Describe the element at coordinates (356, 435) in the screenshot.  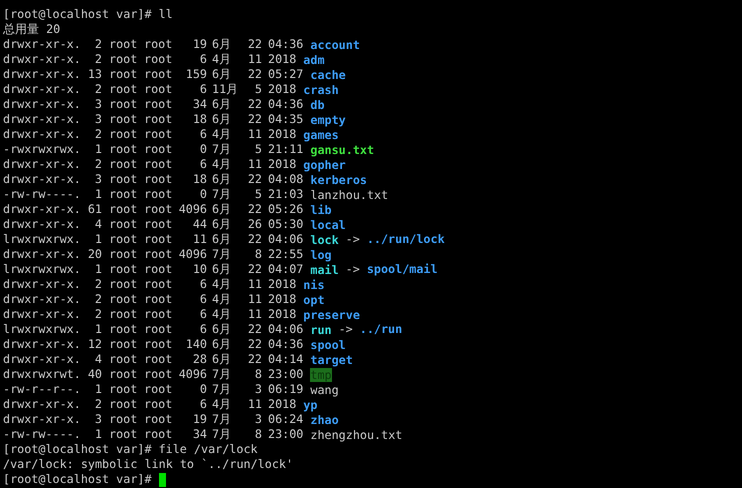
I see `file-name: zhengzhou.txt` at that location.